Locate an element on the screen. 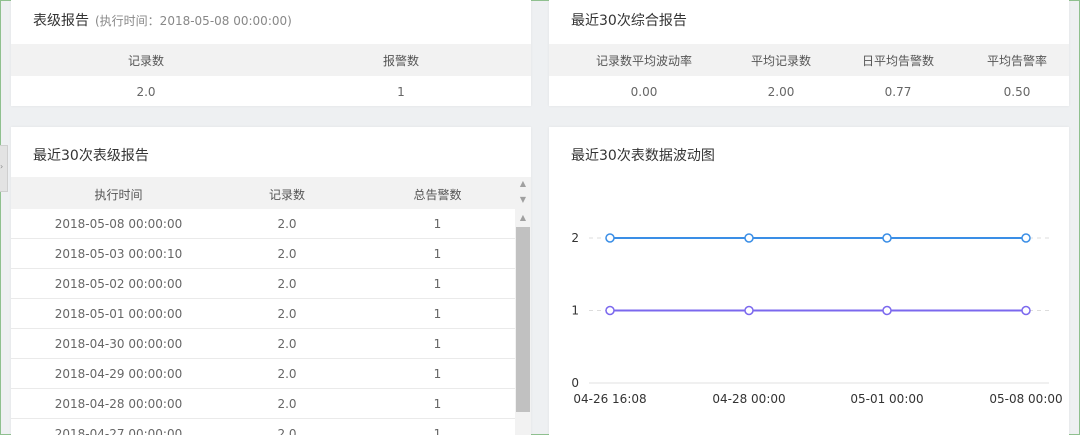 Image resolution: width=1080 pixels, height=435 pixels. table-cell: 2.00 is located at coordinates (781, 92).